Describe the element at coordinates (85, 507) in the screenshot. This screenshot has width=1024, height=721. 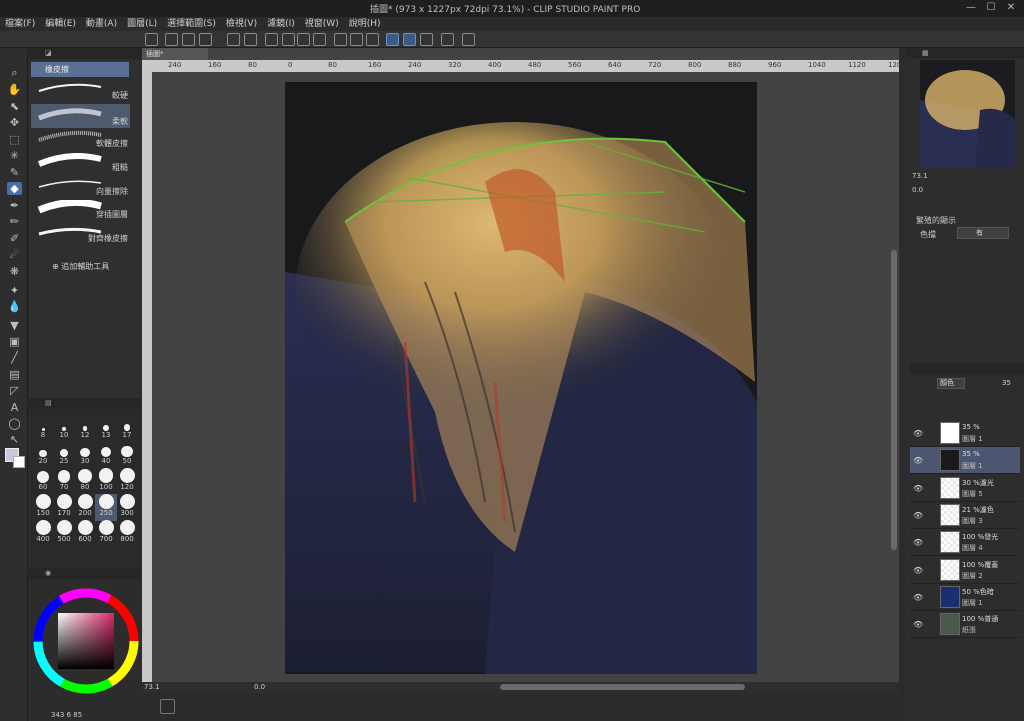
I see `brush-size-item: 200` at that location.